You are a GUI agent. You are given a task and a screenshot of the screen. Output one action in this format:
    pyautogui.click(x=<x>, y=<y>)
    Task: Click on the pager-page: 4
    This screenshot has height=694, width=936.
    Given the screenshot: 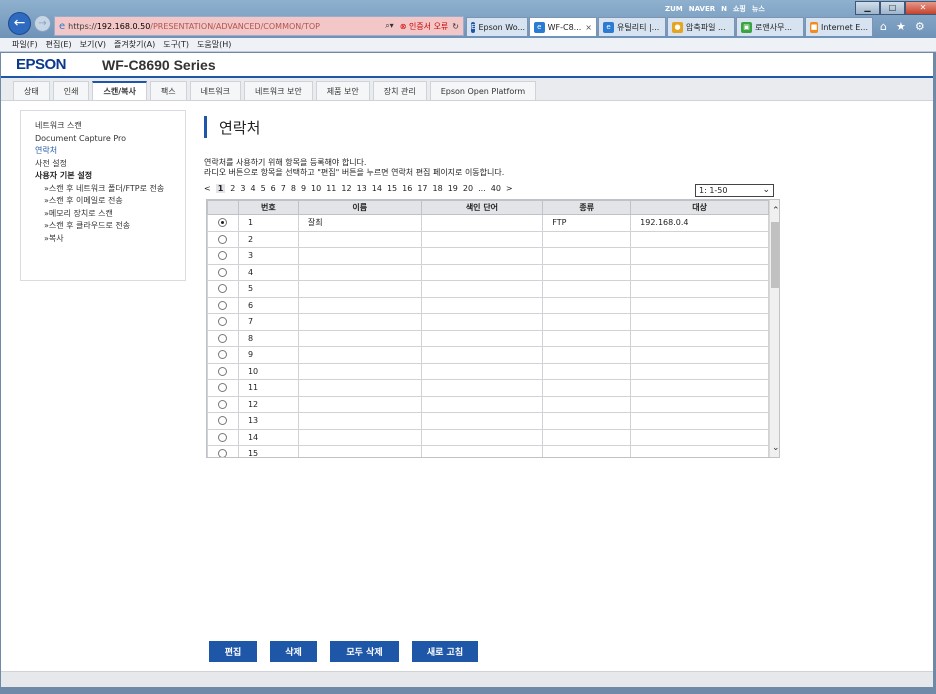 What is the action you would take?
    pyautogui.click(x=252, y=188)
    